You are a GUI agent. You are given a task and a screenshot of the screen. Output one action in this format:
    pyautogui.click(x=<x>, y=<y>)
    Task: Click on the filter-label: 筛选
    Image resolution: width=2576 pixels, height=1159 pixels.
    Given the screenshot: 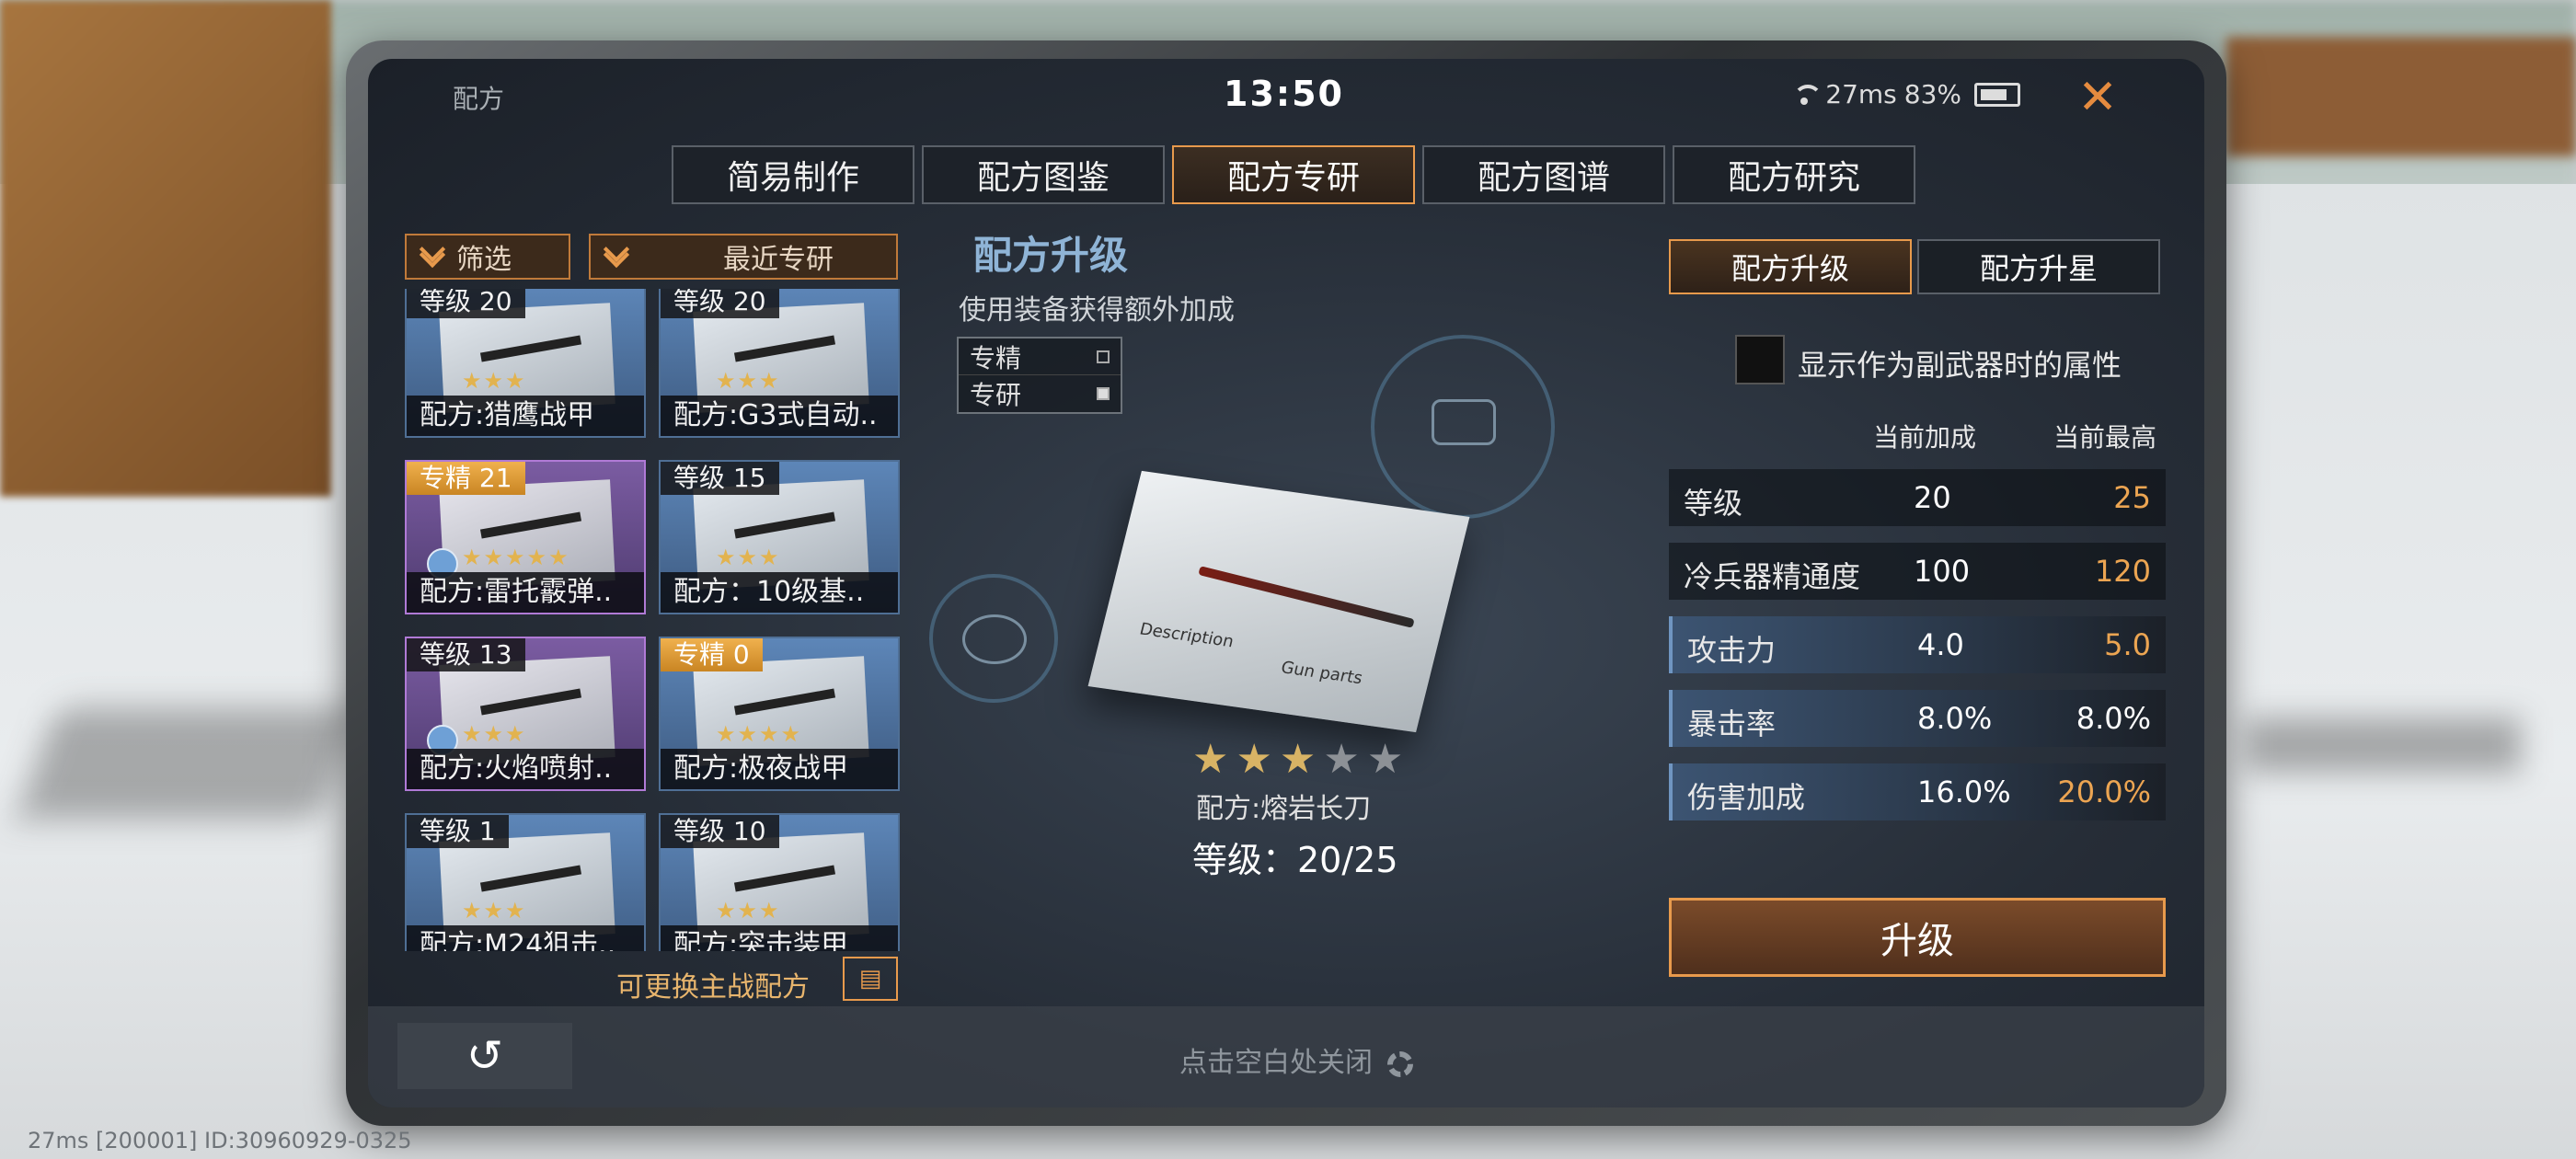 What is the action you would take?
    pyautogui.click(x=484, y=260)
    